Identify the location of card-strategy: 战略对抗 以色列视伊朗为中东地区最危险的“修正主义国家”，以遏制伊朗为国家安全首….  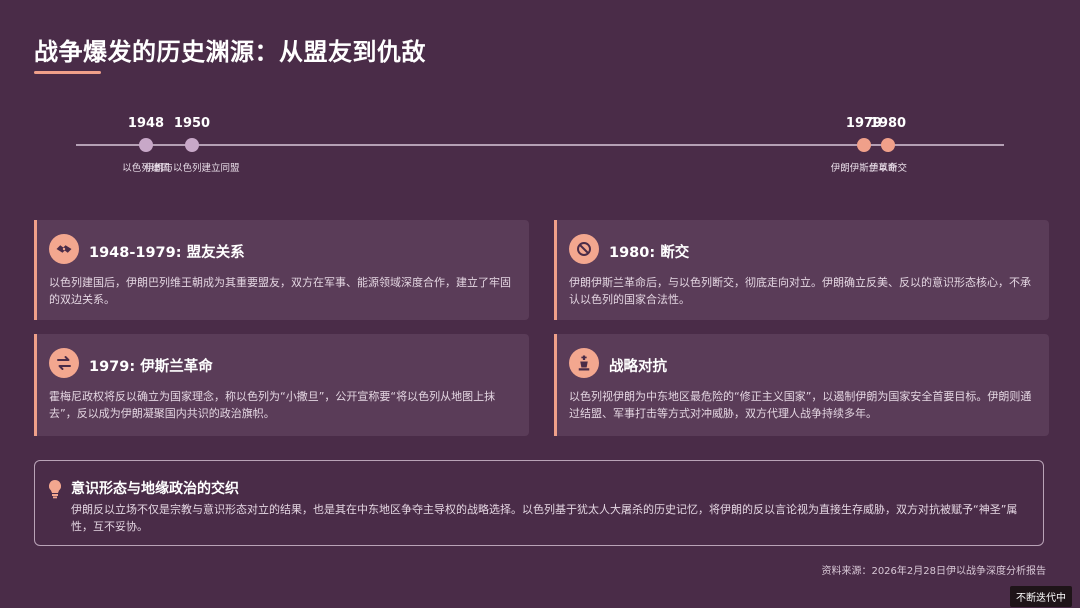
(801, 385).